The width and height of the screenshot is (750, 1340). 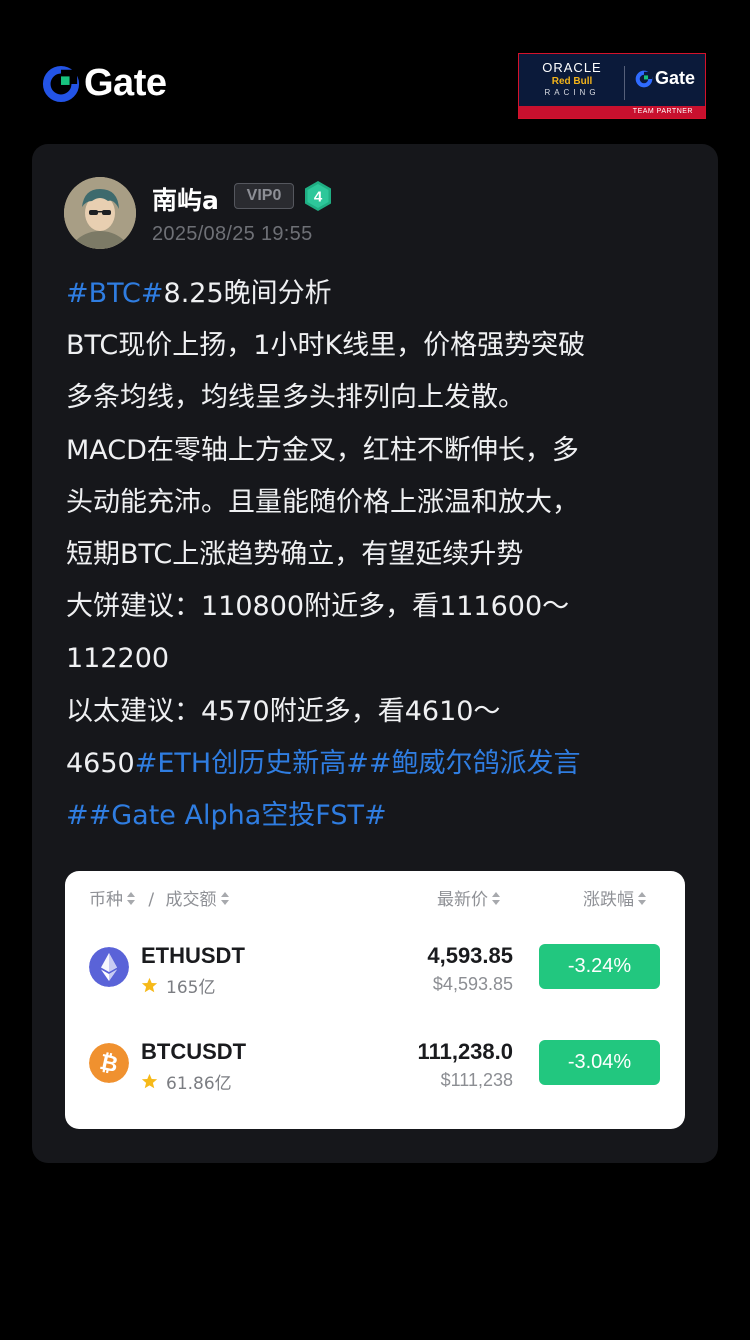 What do you see at coordinates (115, 293) in the screenshot?
I see `hashtag-link: #BTC#` at bounding box center [115, 293].